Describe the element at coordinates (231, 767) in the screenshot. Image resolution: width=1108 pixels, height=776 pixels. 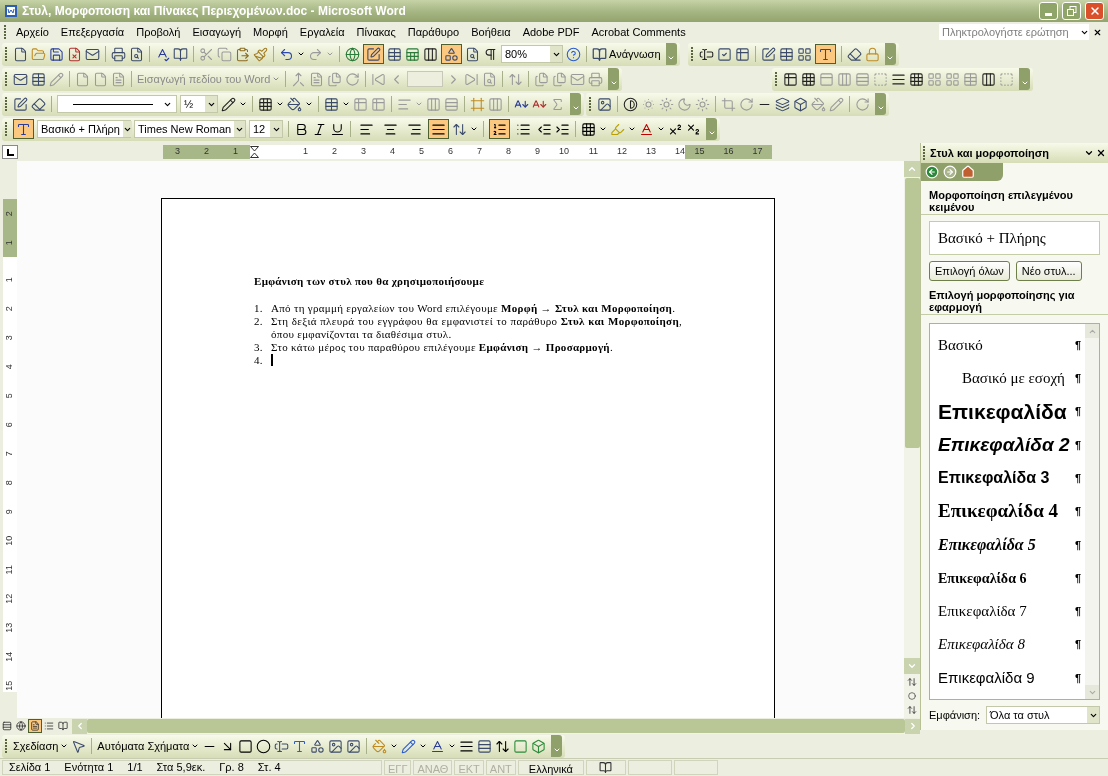
I see `status-field: Γρ. 8` at that location.